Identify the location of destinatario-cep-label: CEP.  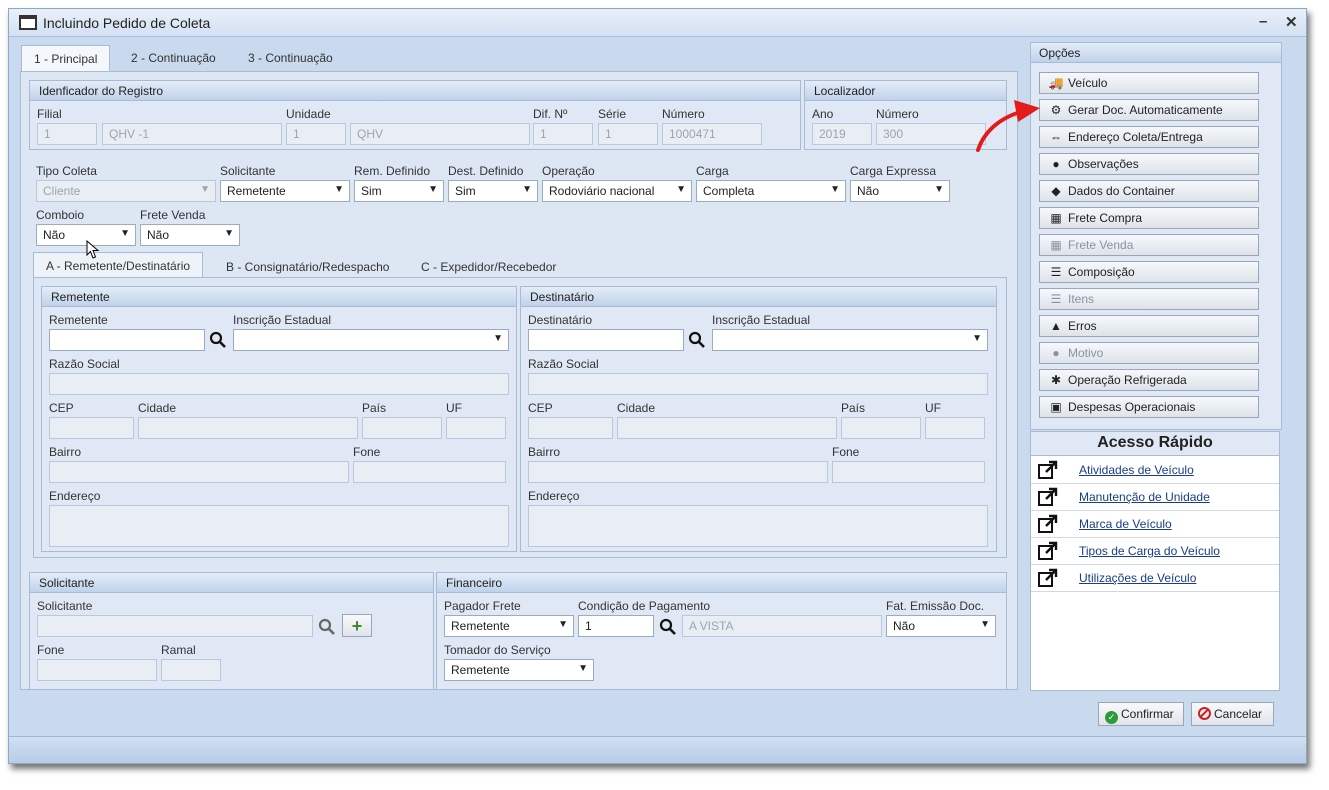
(540, 408).